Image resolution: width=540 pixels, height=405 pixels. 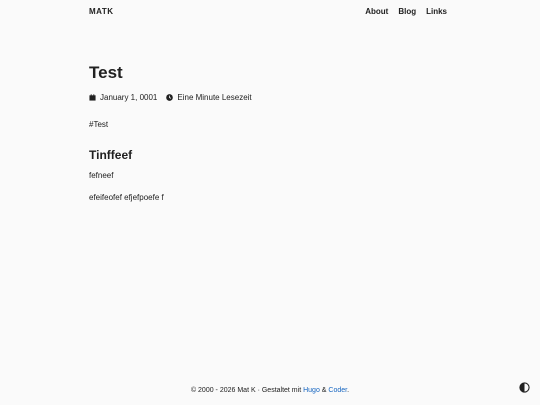 I want to click on footer-ampersand: &, so click(x=324, y=390).